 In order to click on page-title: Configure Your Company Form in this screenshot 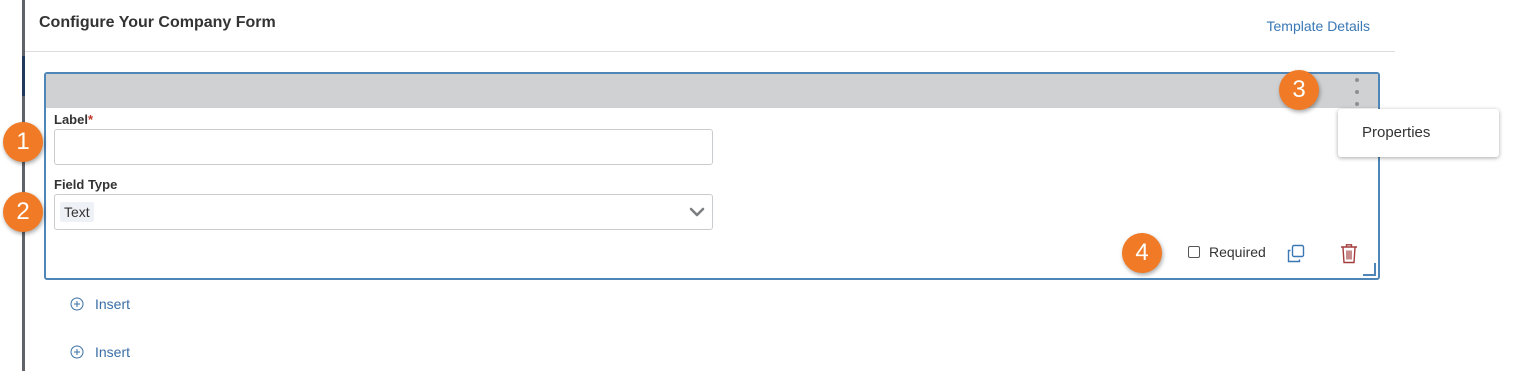, I will do `click(157, 22)`.